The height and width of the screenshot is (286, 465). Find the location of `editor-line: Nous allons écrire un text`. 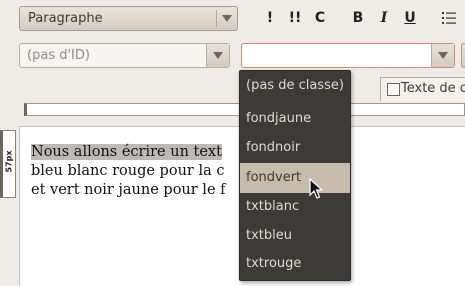

editor-line: Nous allons écrire un text is located at coordinates (126, 152).